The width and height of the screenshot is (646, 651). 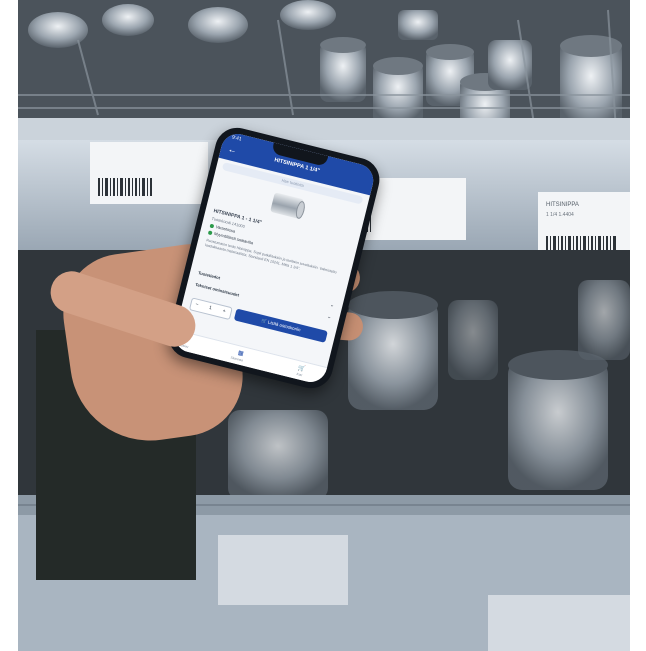 I want to click on details-row: Tuotetiedot, so click(x=209, y=275).